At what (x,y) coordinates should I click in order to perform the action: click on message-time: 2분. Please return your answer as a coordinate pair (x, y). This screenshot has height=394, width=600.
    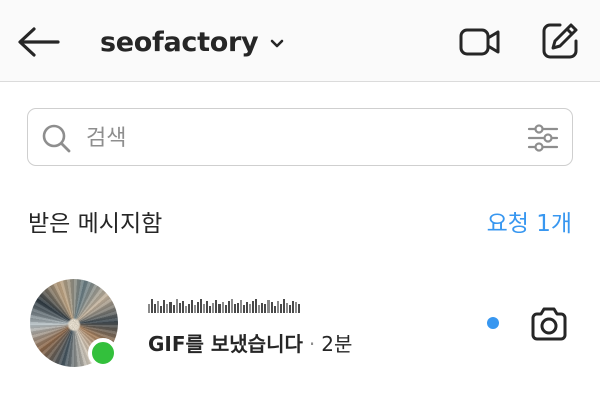
    Looking at the image, I should click on (337, 344).